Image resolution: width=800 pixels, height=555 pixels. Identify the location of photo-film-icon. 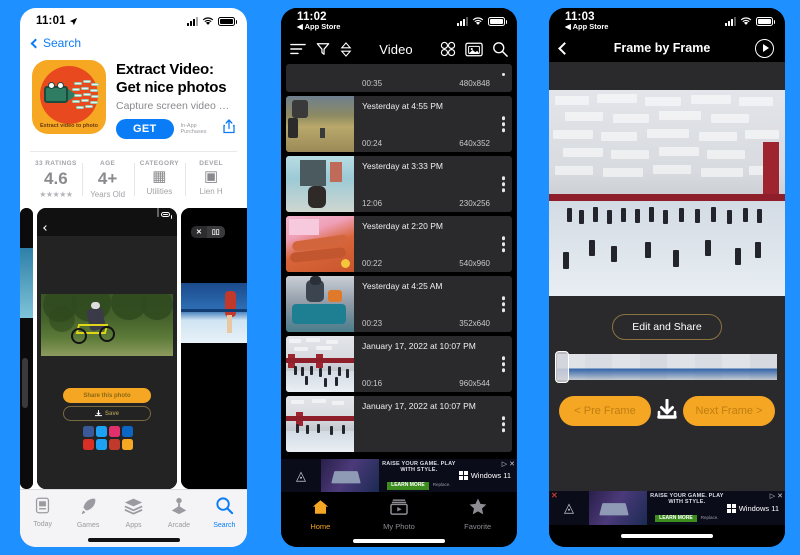
(399, 506).